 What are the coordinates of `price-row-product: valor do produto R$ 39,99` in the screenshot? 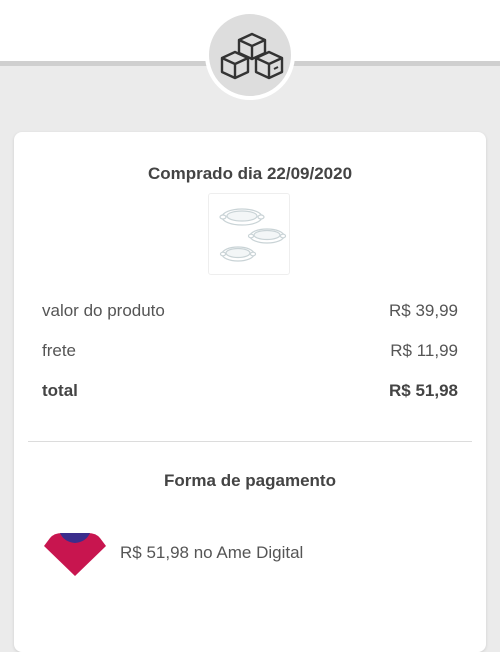 It's located at (250, 313).